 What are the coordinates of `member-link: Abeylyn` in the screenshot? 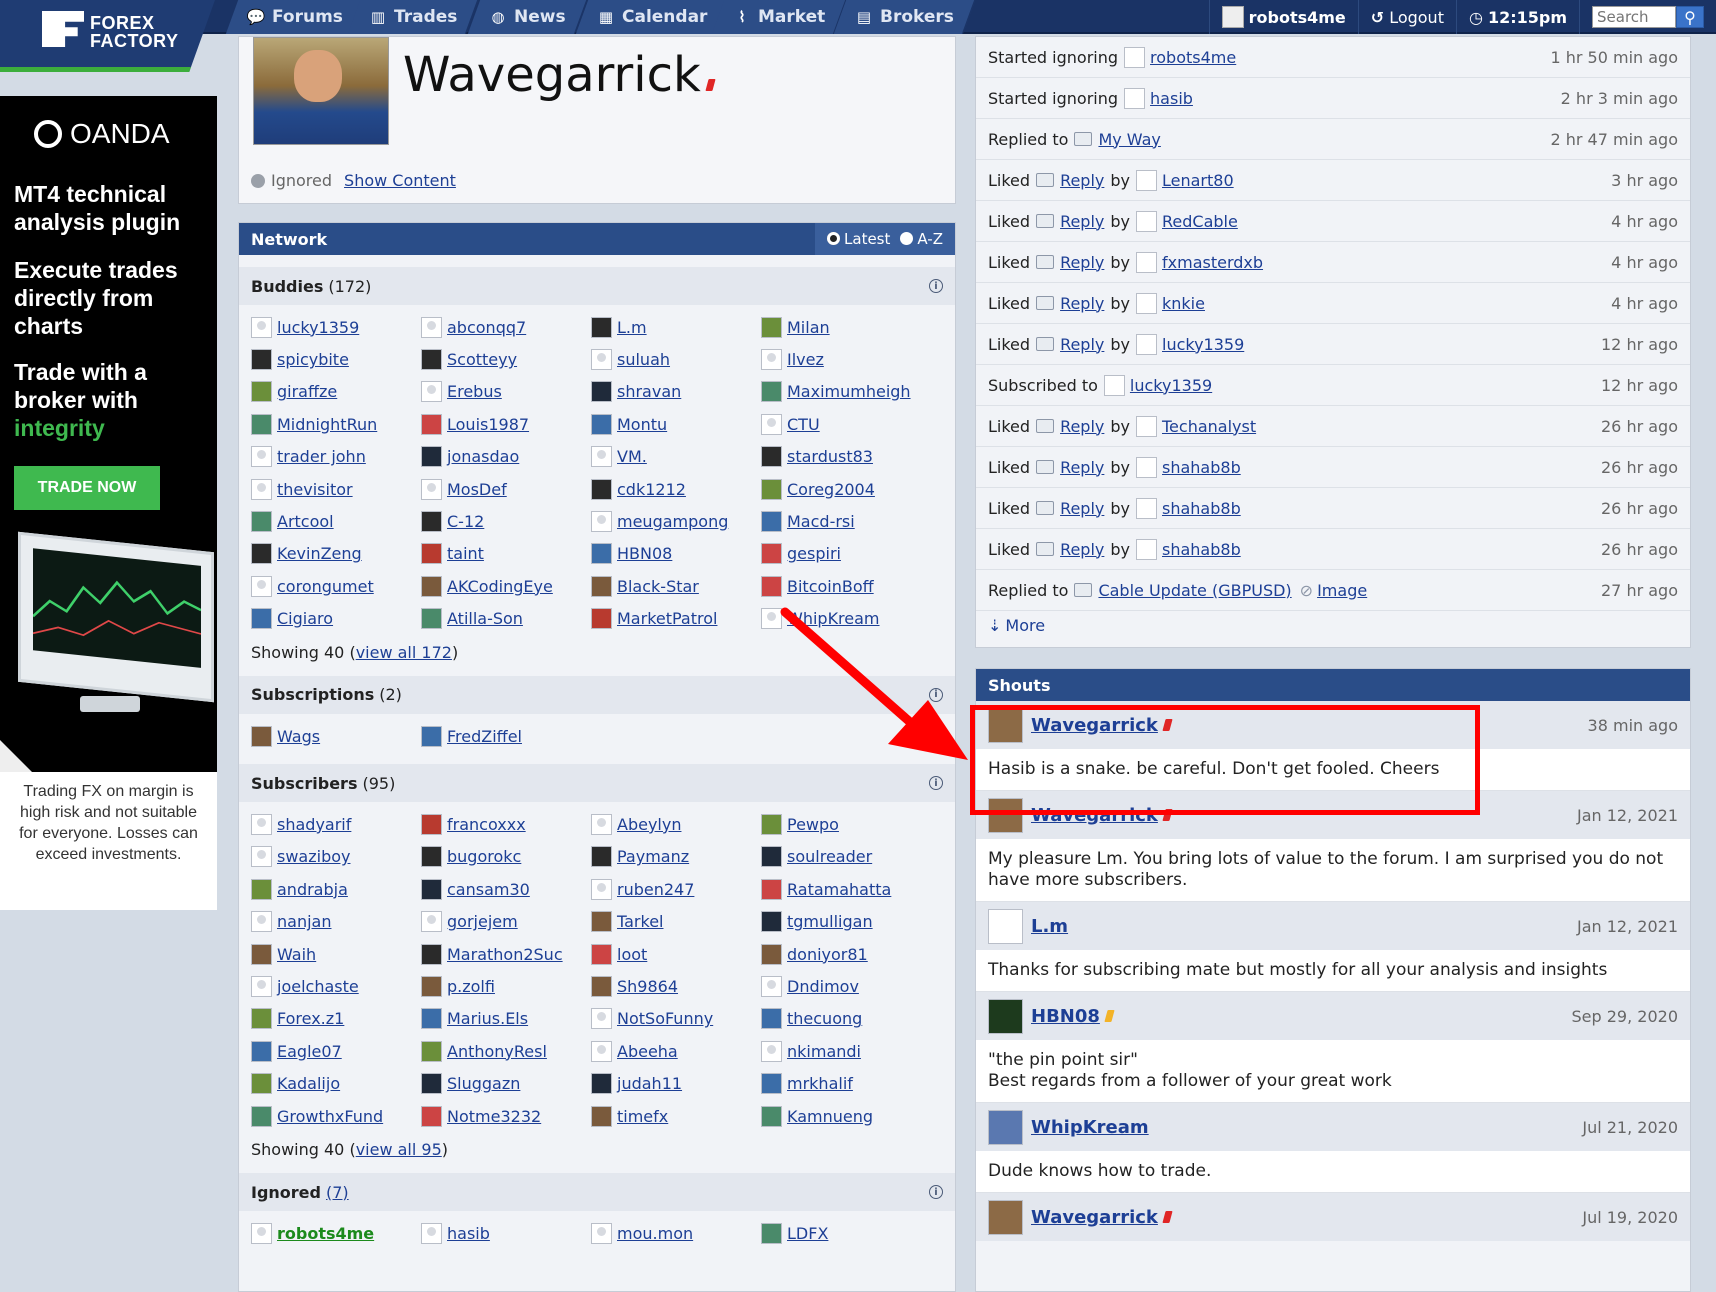 It's located at (649, 824).